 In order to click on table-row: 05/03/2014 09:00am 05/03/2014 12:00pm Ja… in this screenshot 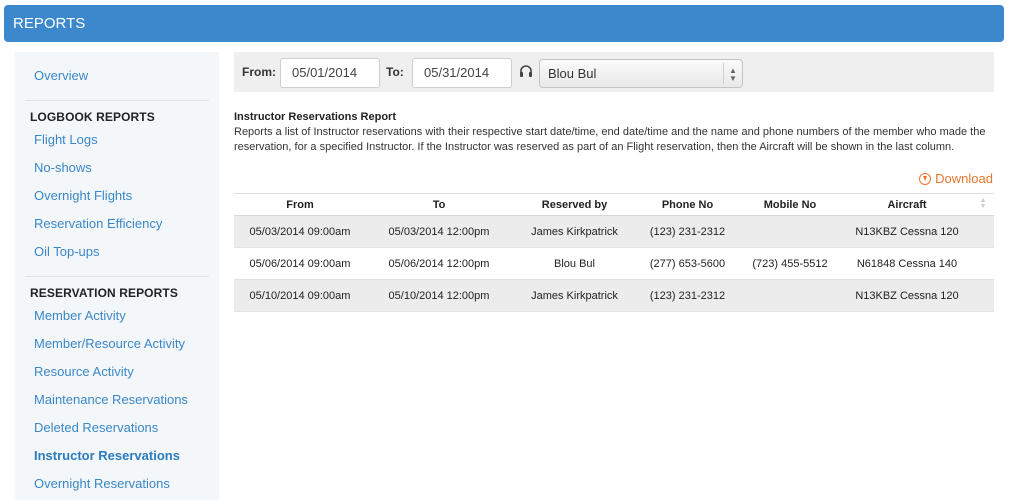, I will do `click(614, 232)`.